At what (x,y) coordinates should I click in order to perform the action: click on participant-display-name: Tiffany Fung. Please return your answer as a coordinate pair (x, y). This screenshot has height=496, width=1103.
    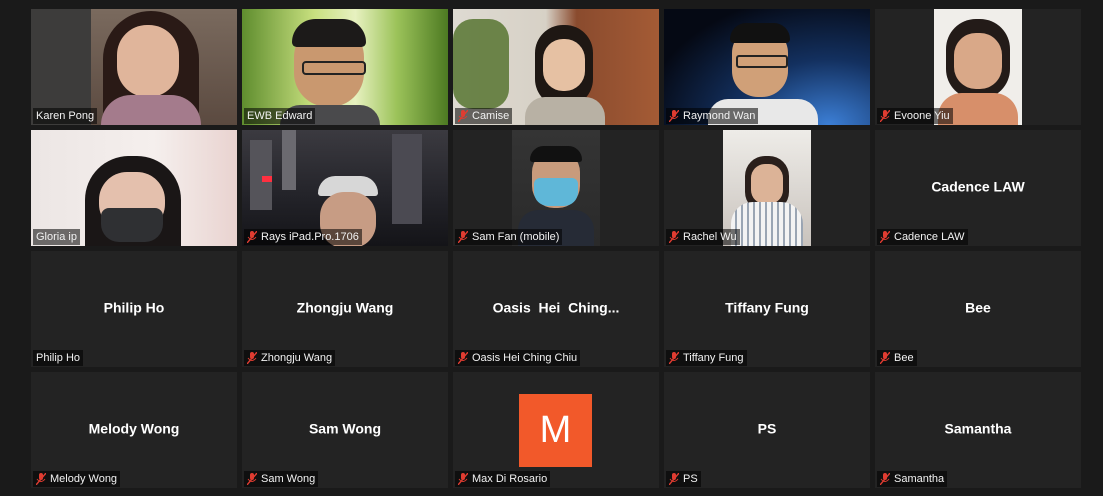
    Looking at the image, I should click on (767, 307).